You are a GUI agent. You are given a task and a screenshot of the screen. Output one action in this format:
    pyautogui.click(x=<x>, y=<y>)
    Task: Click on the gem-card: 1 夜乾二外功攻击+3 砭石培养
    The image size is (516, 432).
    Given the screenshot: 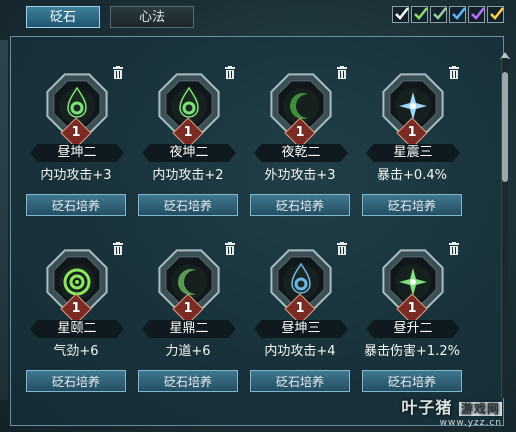 What is the action you would take?
    pyautogui.click(x=301, y=141)
    